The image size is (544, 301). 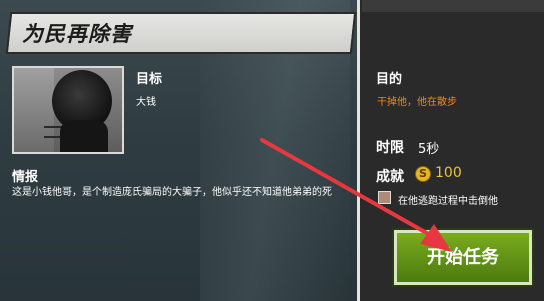 I want to click on pointer-arrow-icon, so click(x=356, y=195).